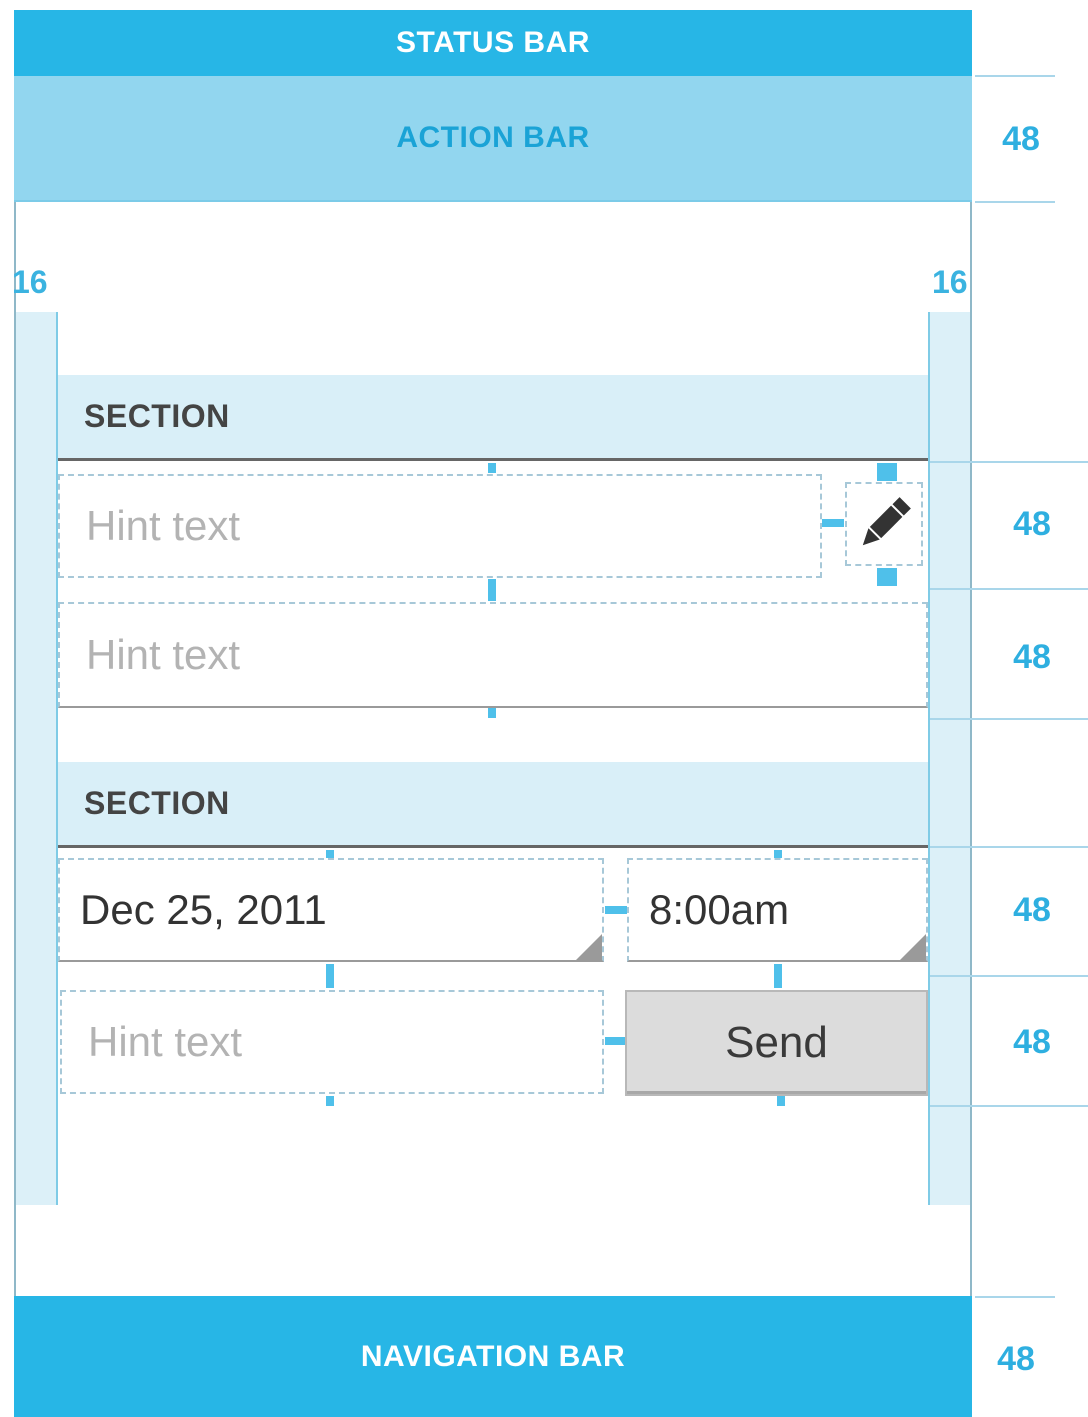 This screenshot has width=1088, height=1417. I want to click on action-bar-height-label: 48, so click(1021, 139).